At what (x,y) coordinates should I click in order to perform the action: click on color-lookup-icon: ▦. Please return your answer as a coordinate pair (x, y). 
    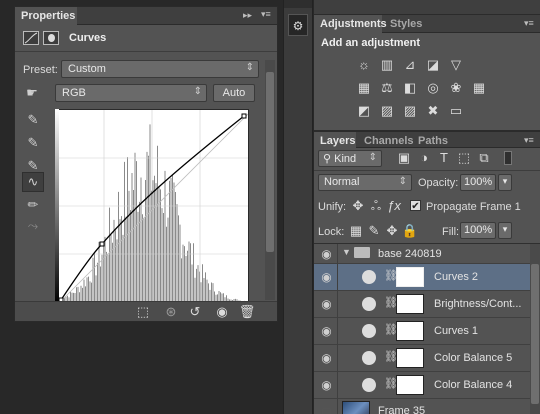
    Looking at the image, I should click on (479, 88).